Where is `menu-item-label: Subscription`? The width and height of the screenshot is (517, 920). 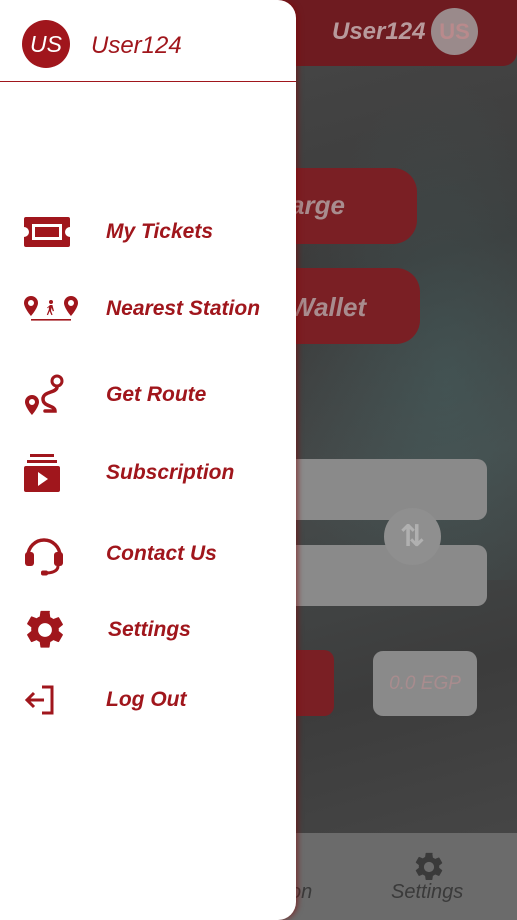
menu-item-label: Subscription is located at coordinates (170, 472).